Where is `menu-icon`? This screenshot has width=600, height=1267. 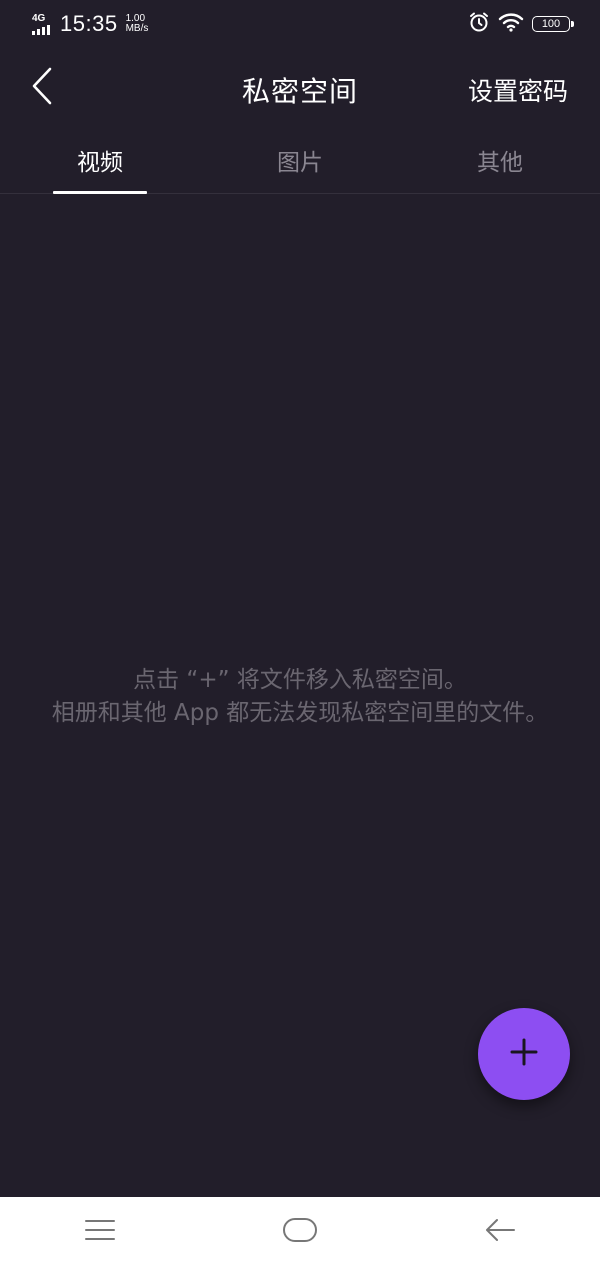
menu-icon is located at coordinates (100, 1232).